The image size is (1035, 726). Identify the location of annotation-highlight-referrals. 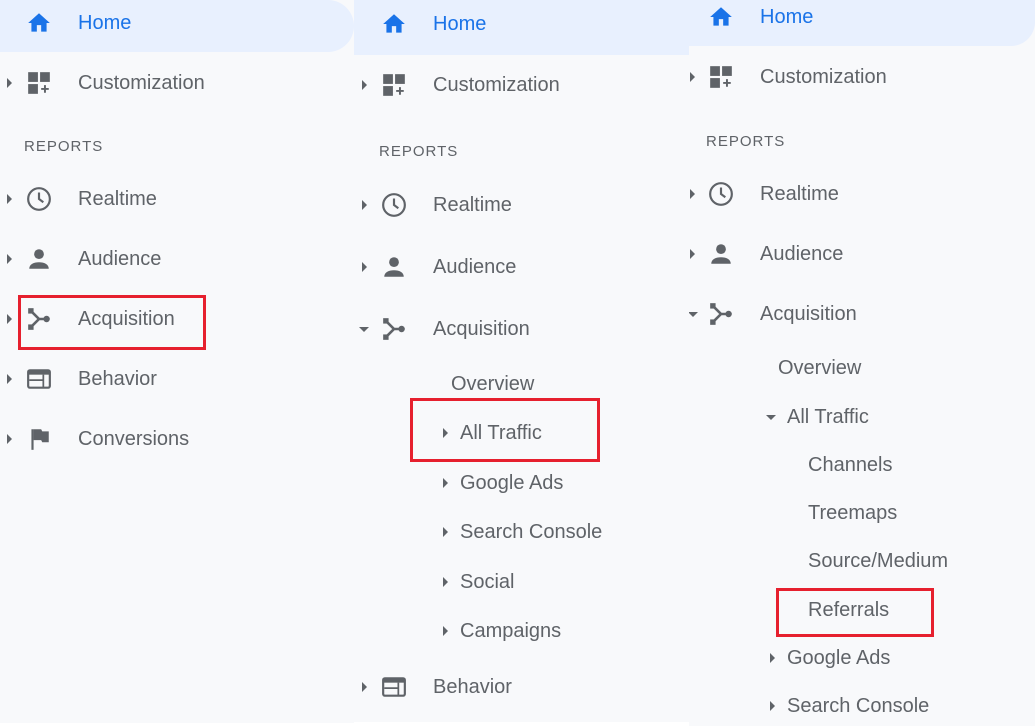
(855, 612).